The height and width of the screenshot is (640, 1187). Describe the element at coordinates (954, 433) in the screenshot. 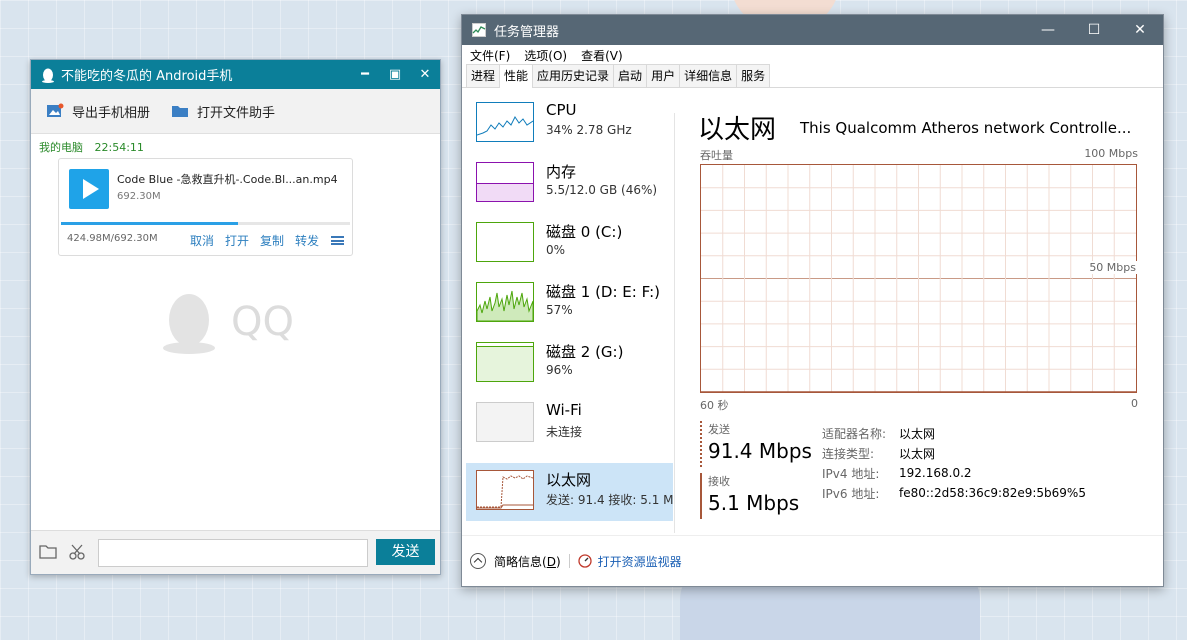

I see `prop-row: 适配器名称: 以太网` at that location.